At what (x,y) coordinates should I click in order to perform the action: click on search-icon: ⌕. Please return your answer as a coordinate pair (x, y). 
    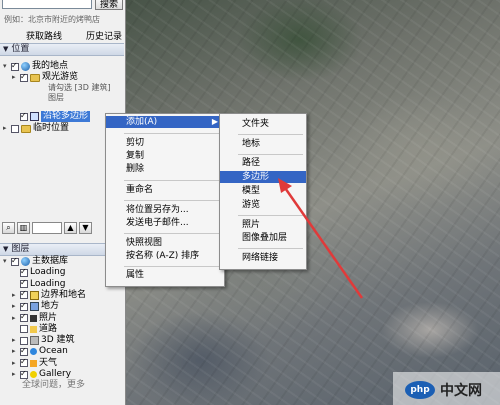
    Looking at the image, I should click on (8, 228).